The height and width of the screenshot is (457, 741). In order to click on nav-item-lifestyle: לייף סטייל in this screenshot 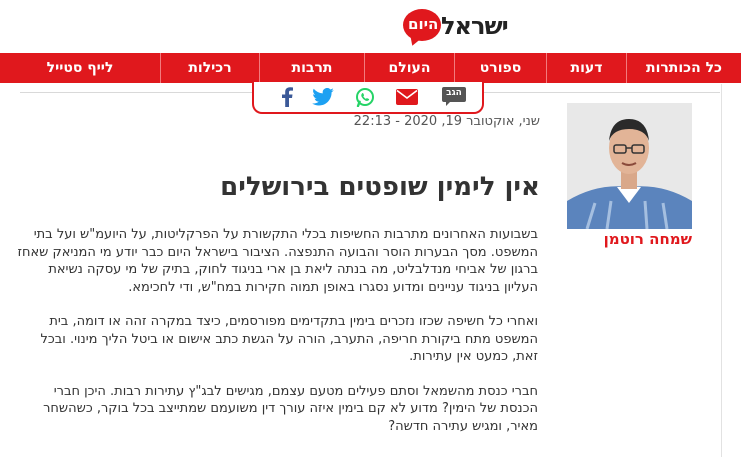, I will do `click(80, 68)`.